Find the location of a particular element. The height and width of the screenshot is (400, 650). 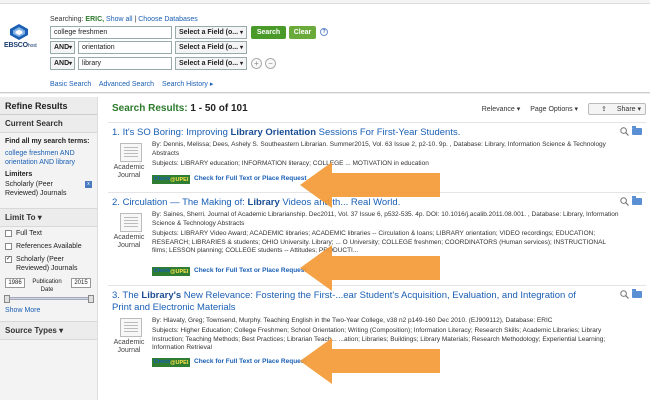

ebsco-logo: EBSCOhost is located at coordinates (23, 38).